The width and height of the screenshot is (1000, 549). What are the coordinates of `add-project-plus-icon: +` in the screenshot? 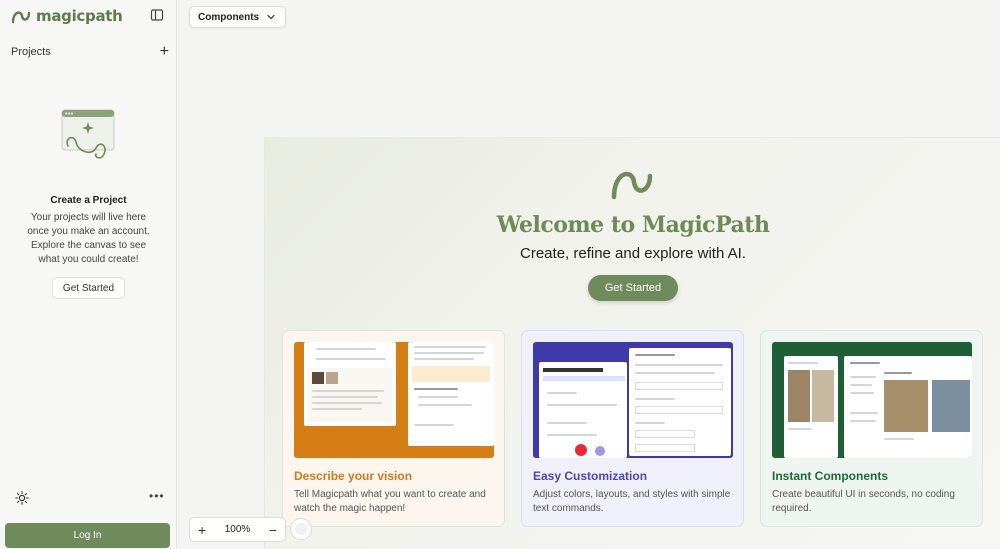 It's located at (164, 52).